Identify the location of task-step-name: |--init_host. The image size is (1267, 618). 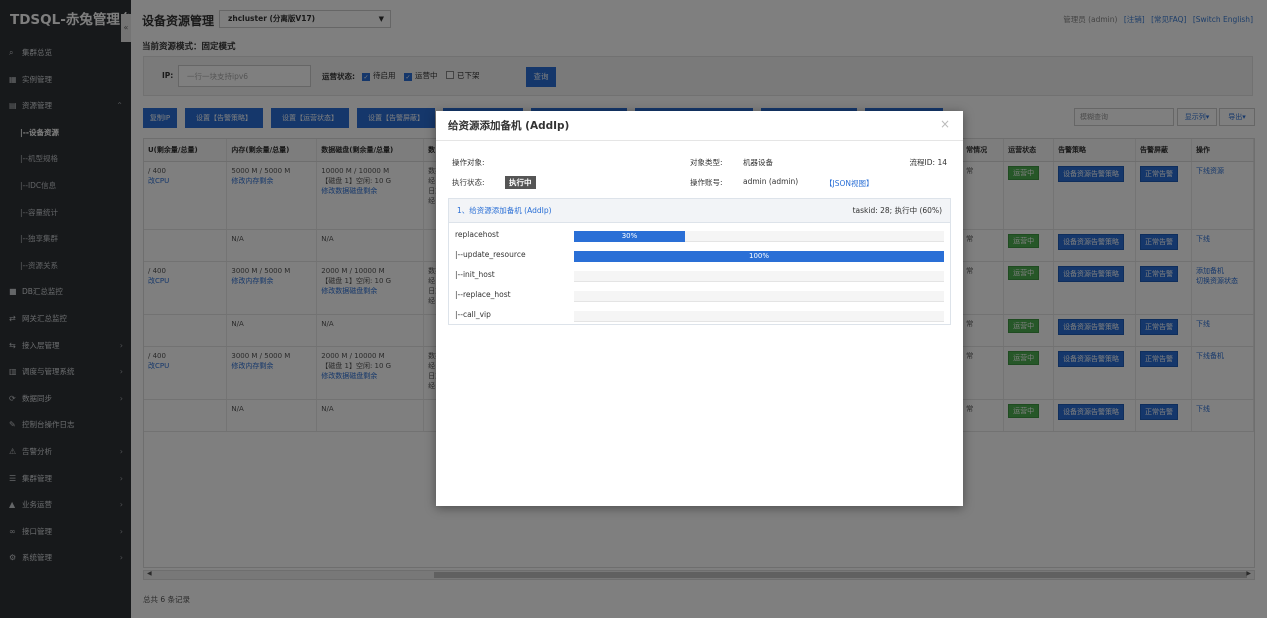
(475, 274).